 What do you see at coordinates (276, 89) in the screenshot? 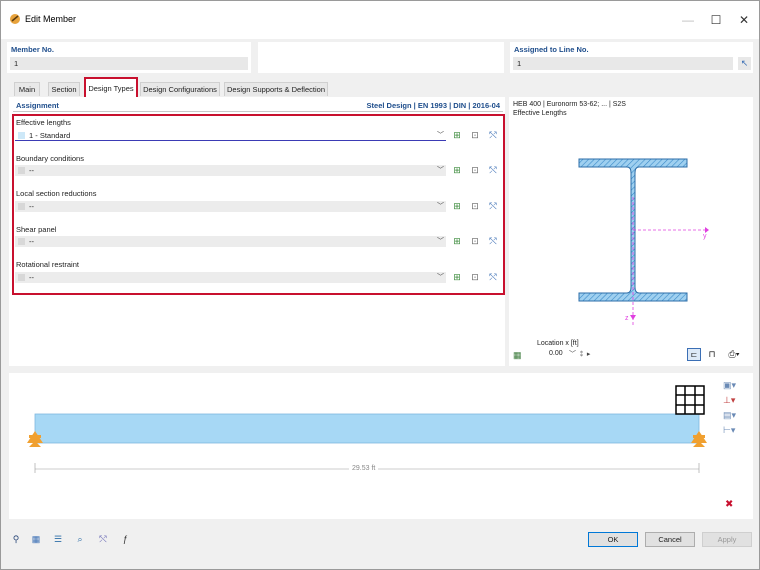
I see `tab-design-supports-deflection: Design Supports & Deflection` at bounding box center [276, 89].